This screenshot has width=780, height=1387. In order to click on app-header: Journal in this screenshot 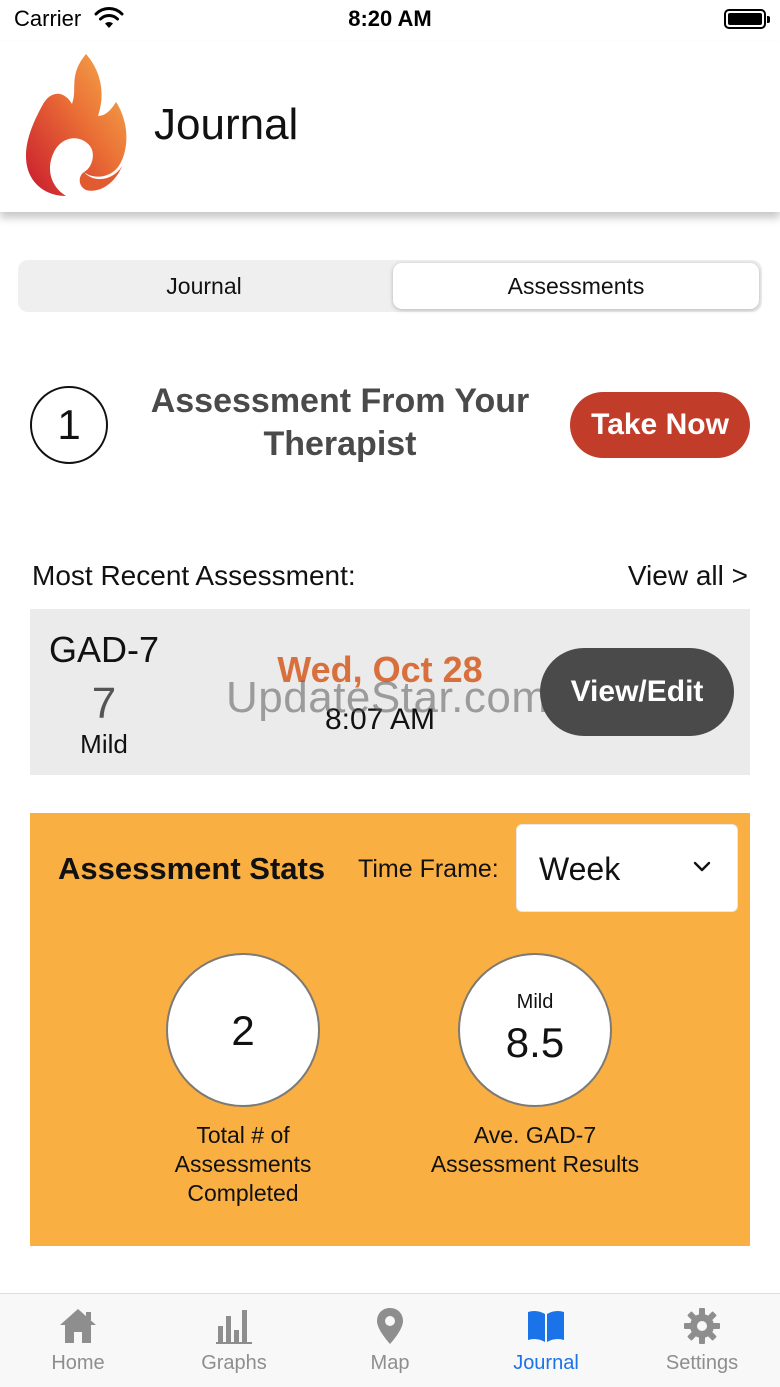, I will do `click(390, 127)`.